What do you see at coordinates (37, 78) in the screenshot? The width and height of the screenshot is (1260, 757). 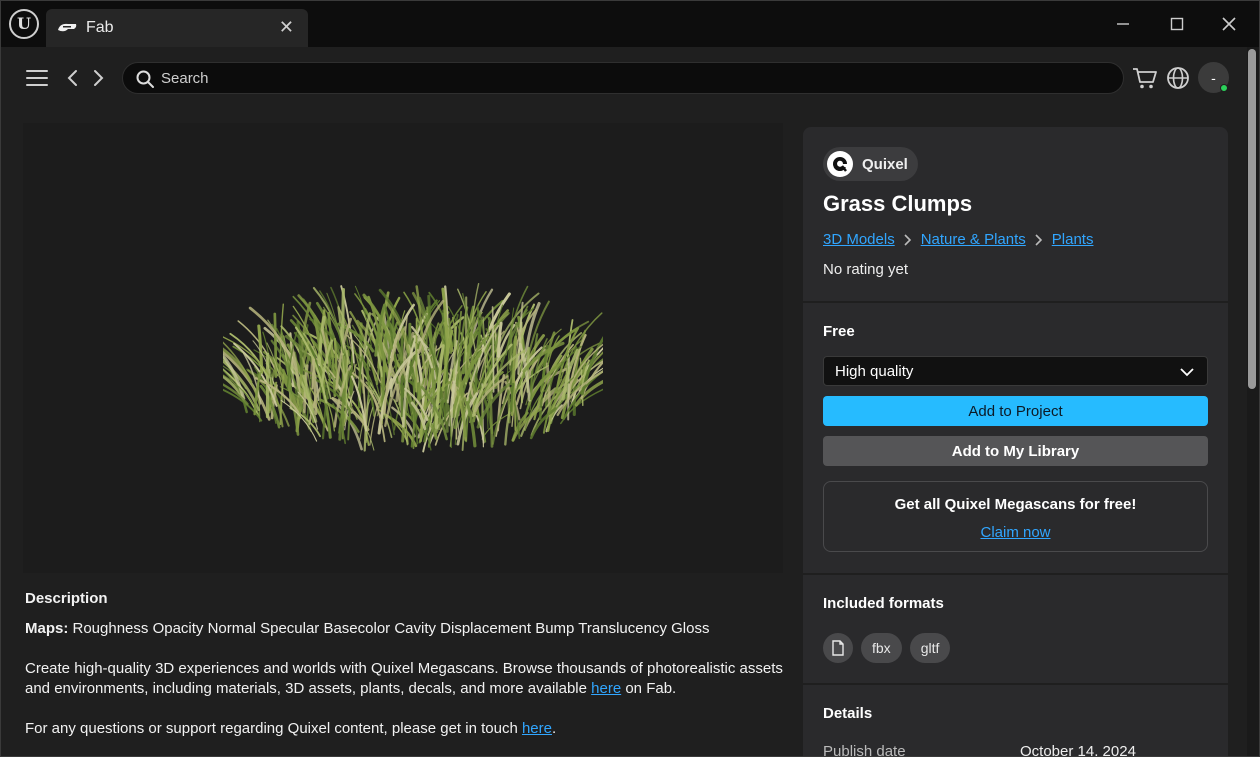 I see `menu-icon` at bounding box center [37, 78].